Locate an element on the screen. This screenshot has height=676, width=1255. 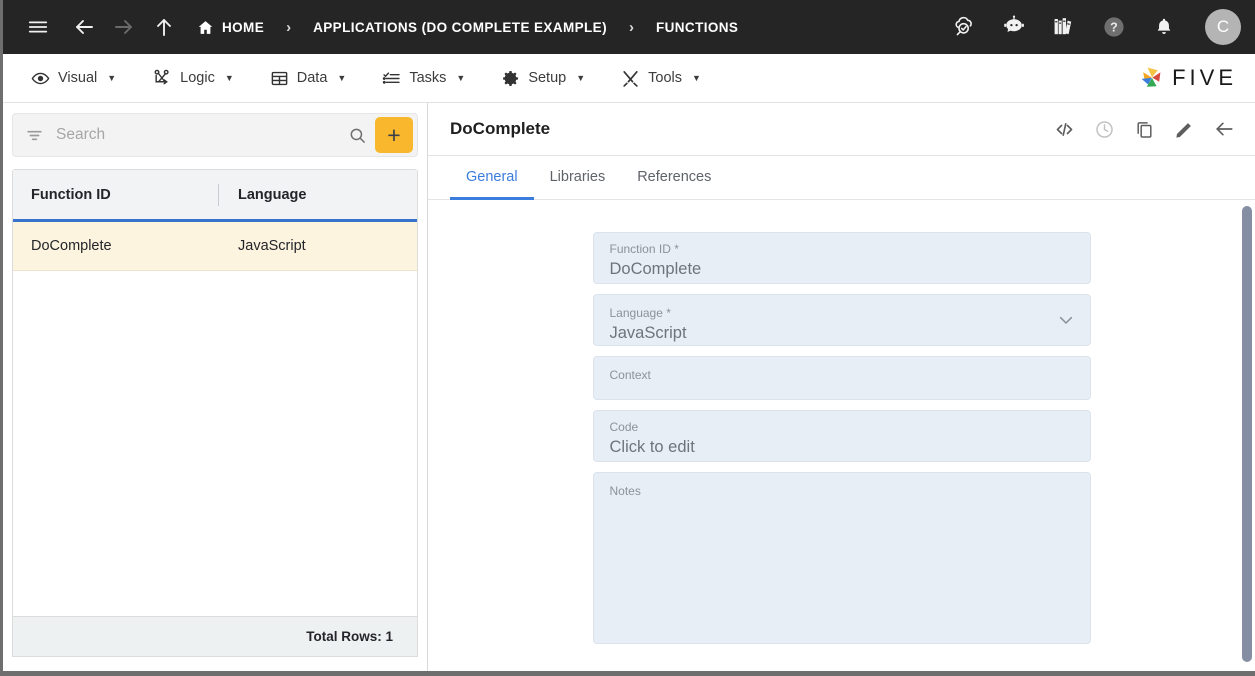
breadcrumb-item-functions: FUNCTIONS is located at coordinates (697, 27).